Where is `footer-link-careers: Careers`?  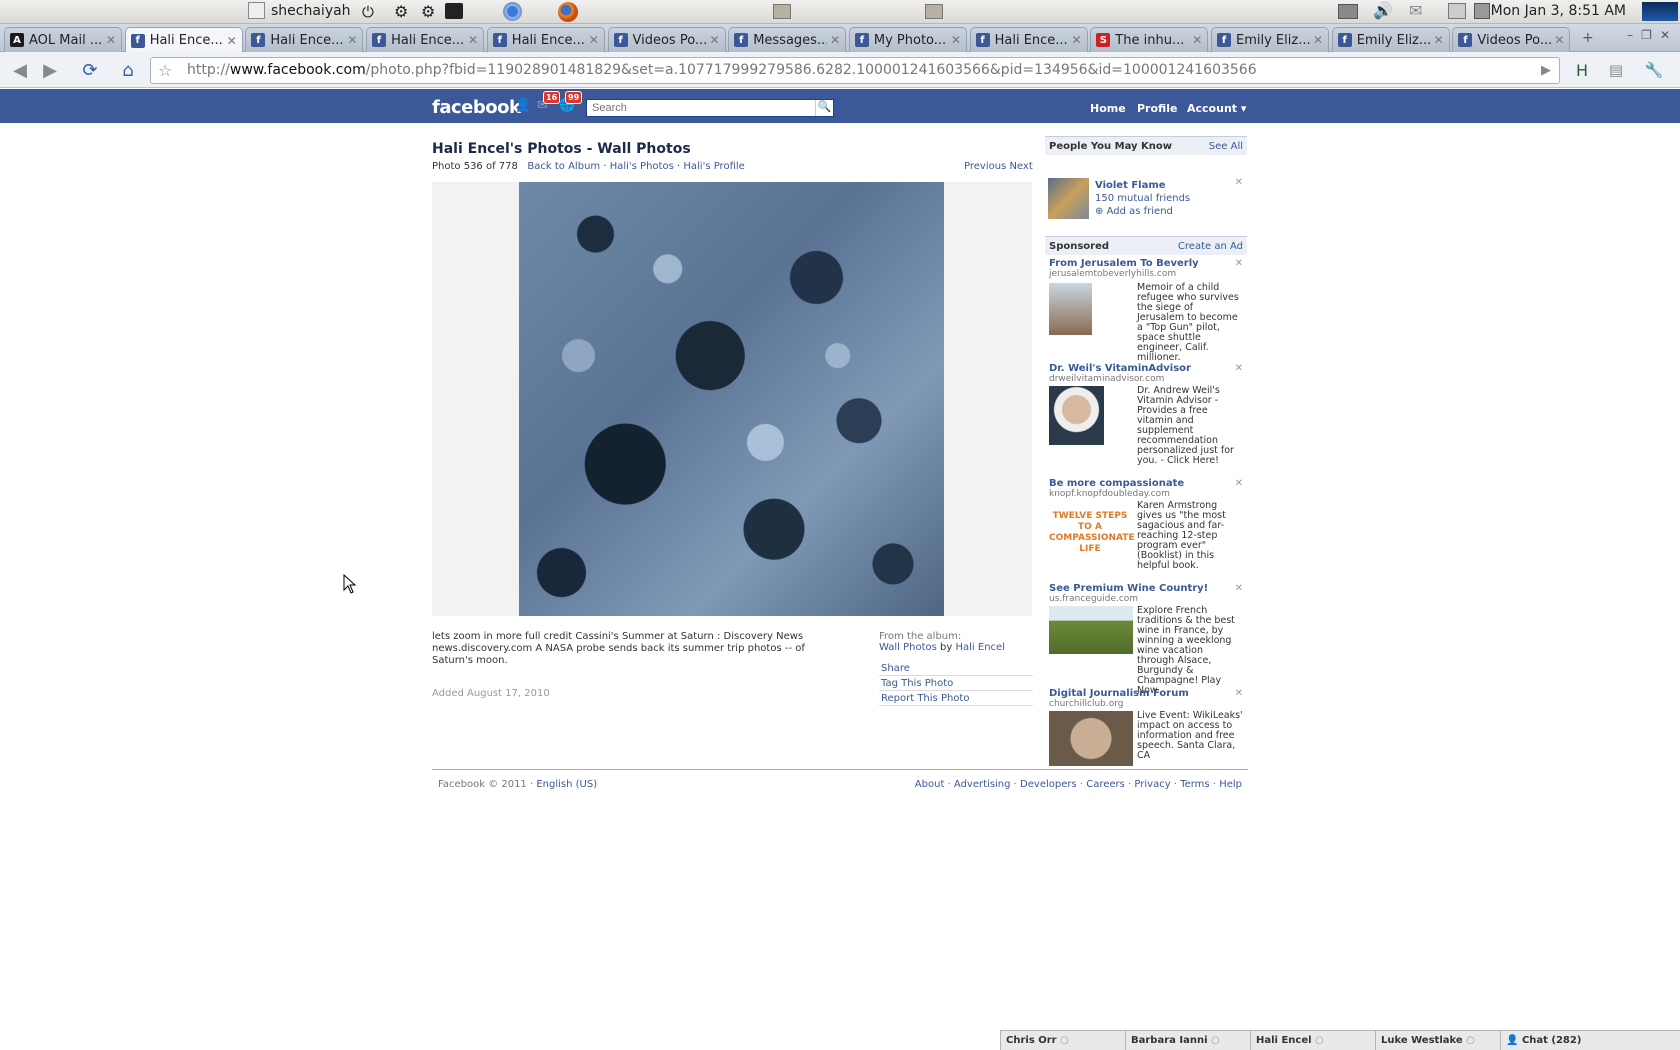
footer-link-careers: Careers is located at coordinates (1105, 784).